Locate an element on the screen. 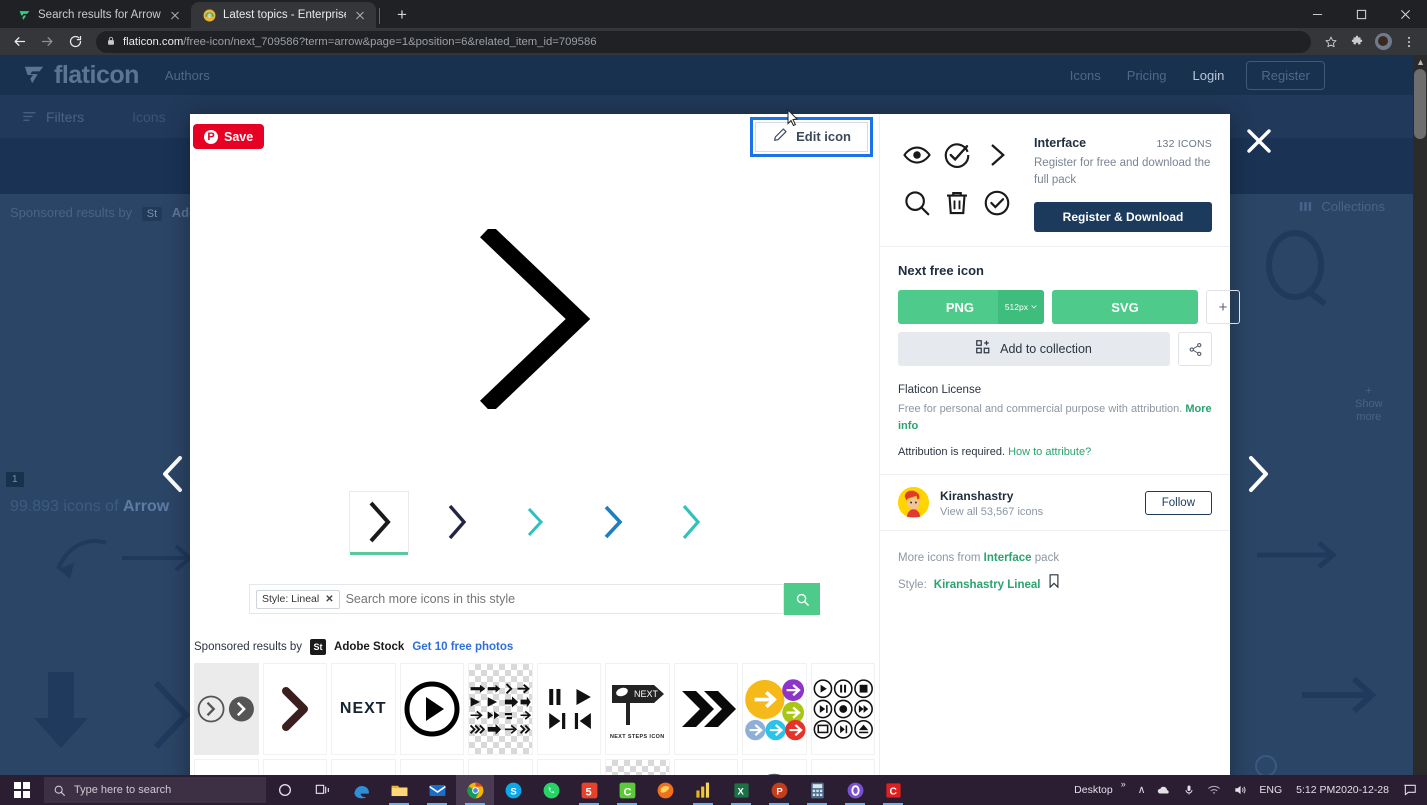 The image size is (1427, 805). desktop-label: Desktop is located at coordinates (1091, 790).